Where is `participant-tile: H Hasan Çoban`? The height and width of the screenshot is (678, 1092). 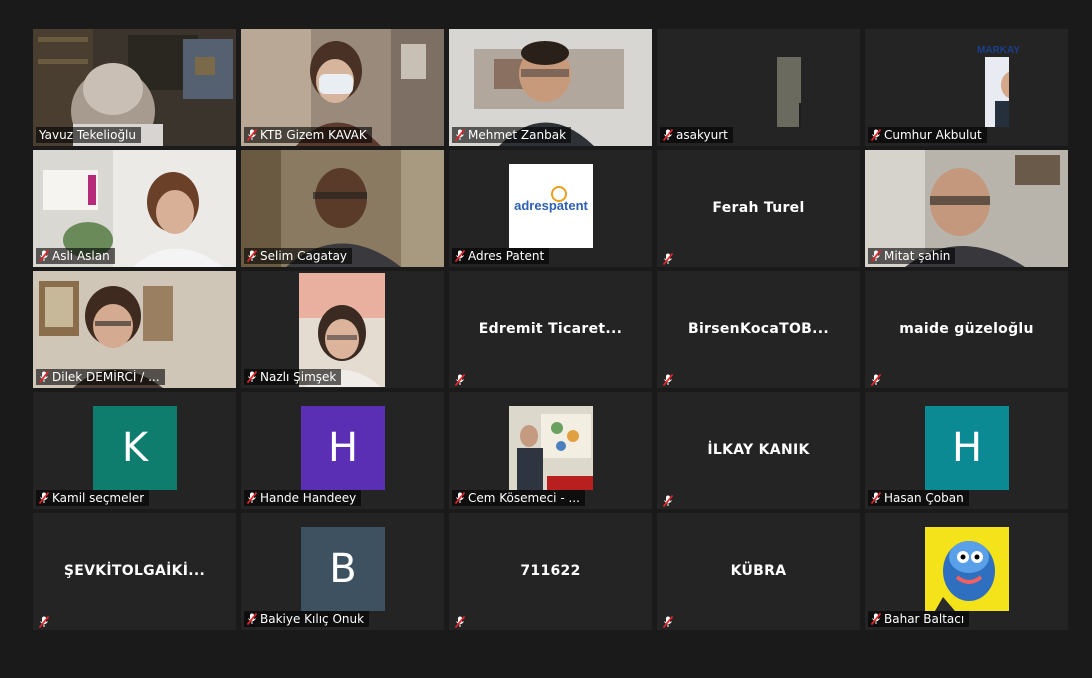 participant-tile: H Hasan Çoban is located at coordinates (966, 450).